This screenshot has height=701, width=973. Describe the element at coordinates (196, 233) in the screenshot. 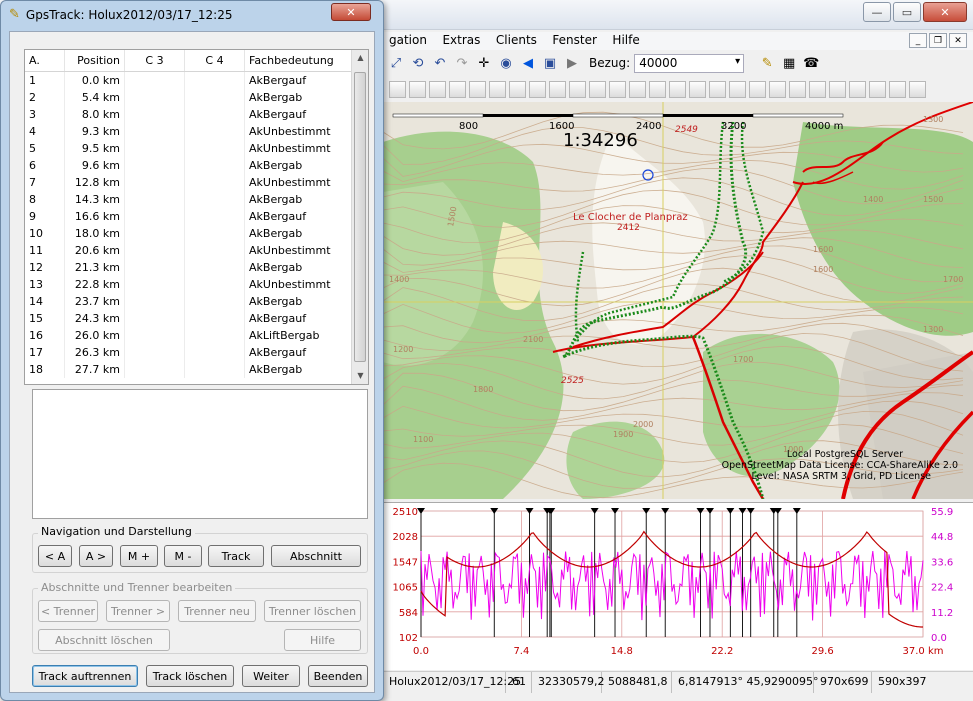

I see `list-item: 10 18.0 km AkBergab` at that location.